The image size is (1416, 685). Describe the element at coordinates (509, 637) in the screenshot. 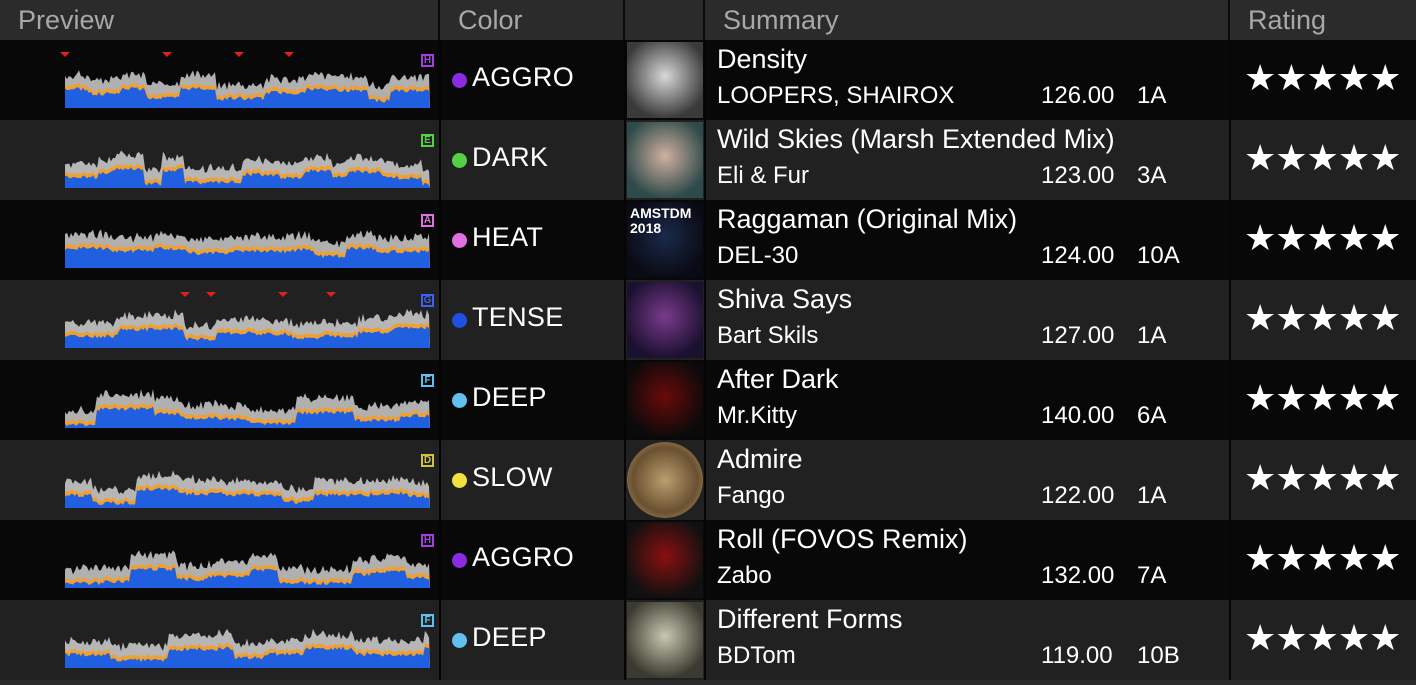

I see `color-label: DEEP` at that location.